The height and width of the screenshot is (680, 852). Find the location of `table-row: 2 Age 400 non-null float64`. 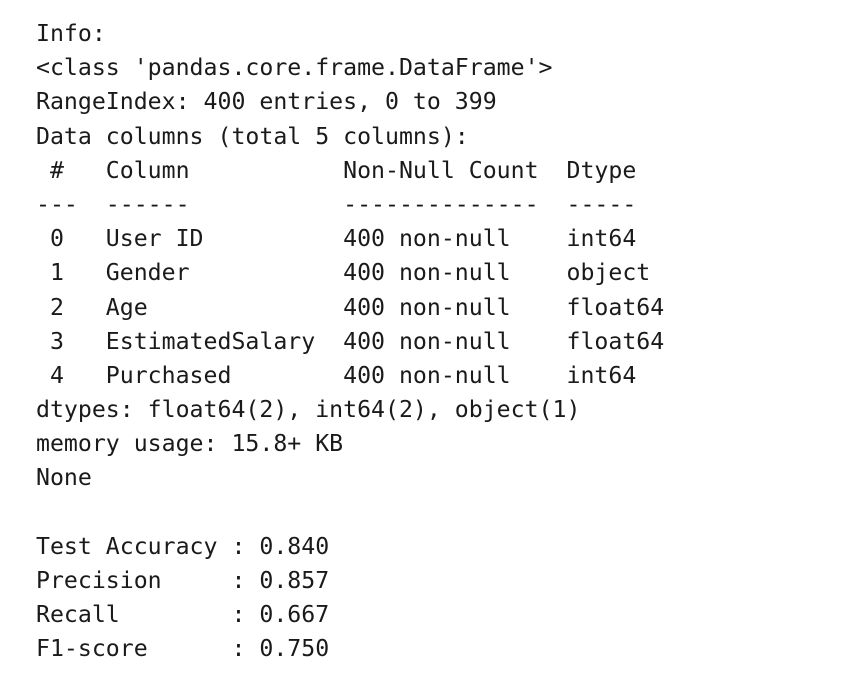

table-row: 2 Age 400 non-null float64 is located at coordinates (350, 307).